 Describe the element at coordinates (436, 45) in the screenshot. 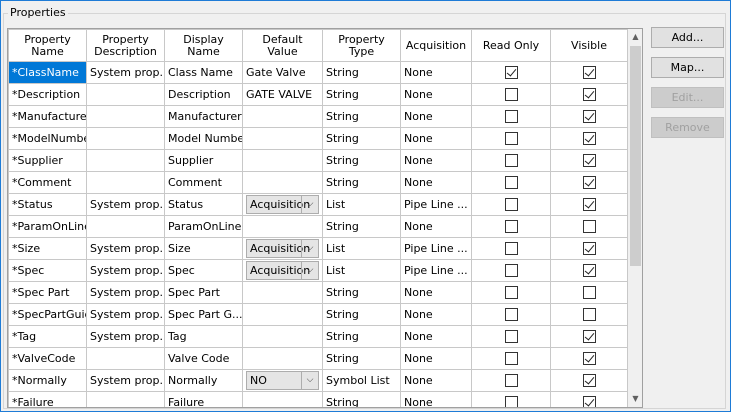

I see `column-header: Acquisition` at that location.